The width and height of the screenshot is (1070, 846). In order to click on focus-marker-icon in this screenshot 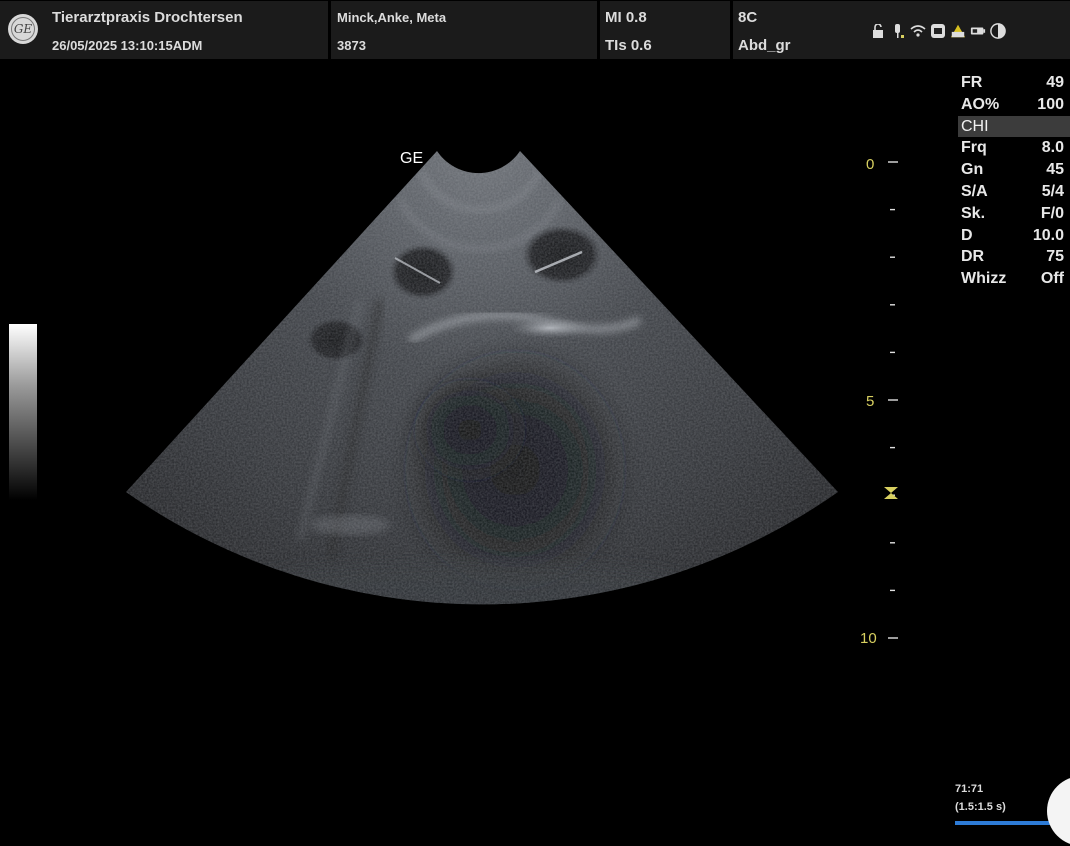, I will do `click(891, 493)`.